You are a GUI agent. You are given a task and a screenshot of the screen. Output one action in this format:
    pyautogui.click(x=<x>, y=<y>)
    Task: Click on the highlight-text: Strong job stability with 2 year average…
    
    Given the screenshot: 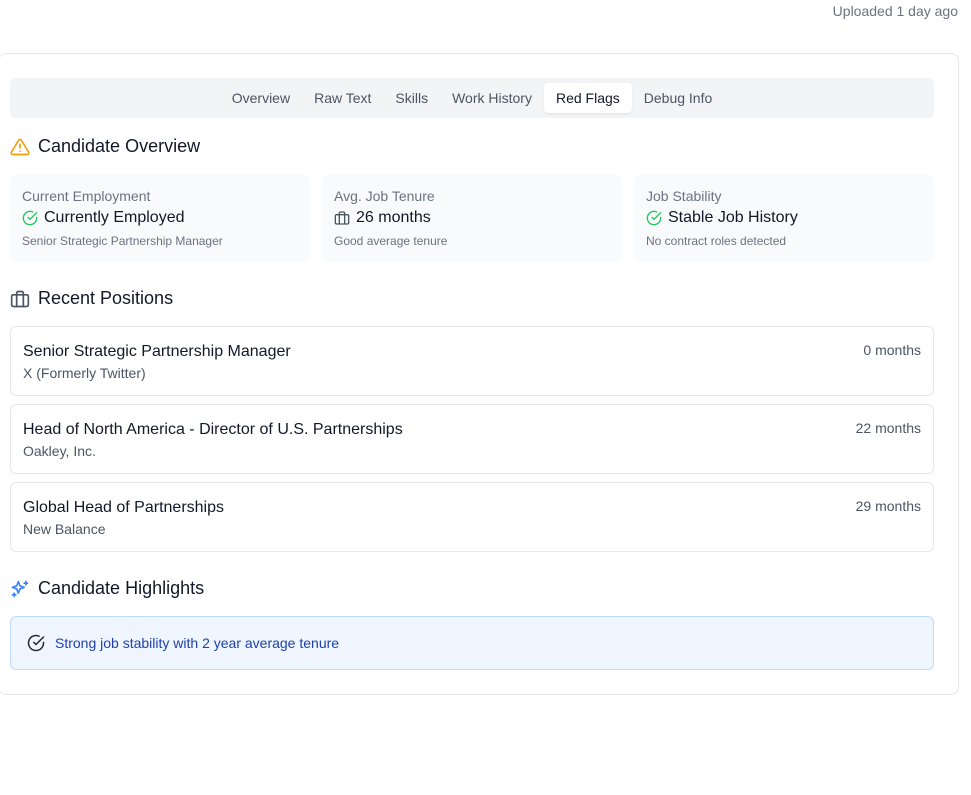 What is the action you would take?
    pyautogui.click(x=197, y=643)
    